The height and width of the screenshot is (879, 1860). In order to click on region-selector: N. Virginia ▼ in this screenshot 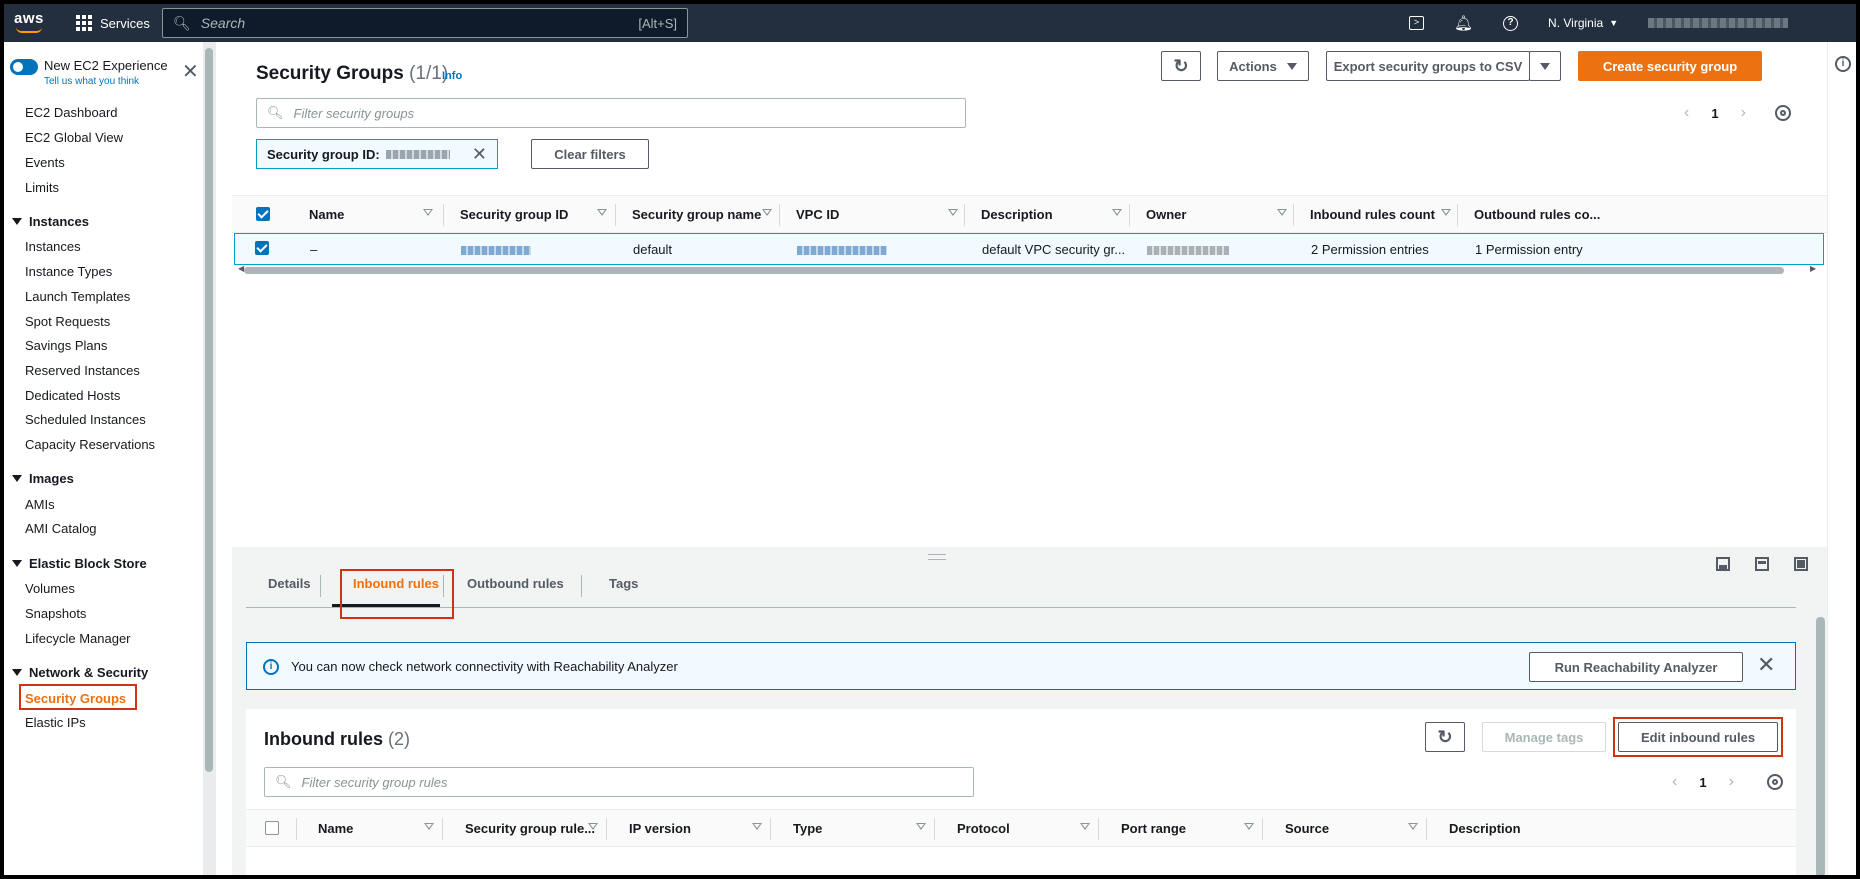, I will do `click(1583, 23)`.